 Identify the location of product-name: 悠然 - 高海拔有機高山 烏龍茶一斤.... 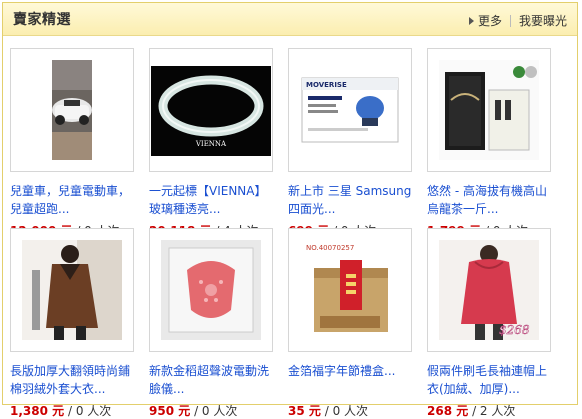
(494, 200).